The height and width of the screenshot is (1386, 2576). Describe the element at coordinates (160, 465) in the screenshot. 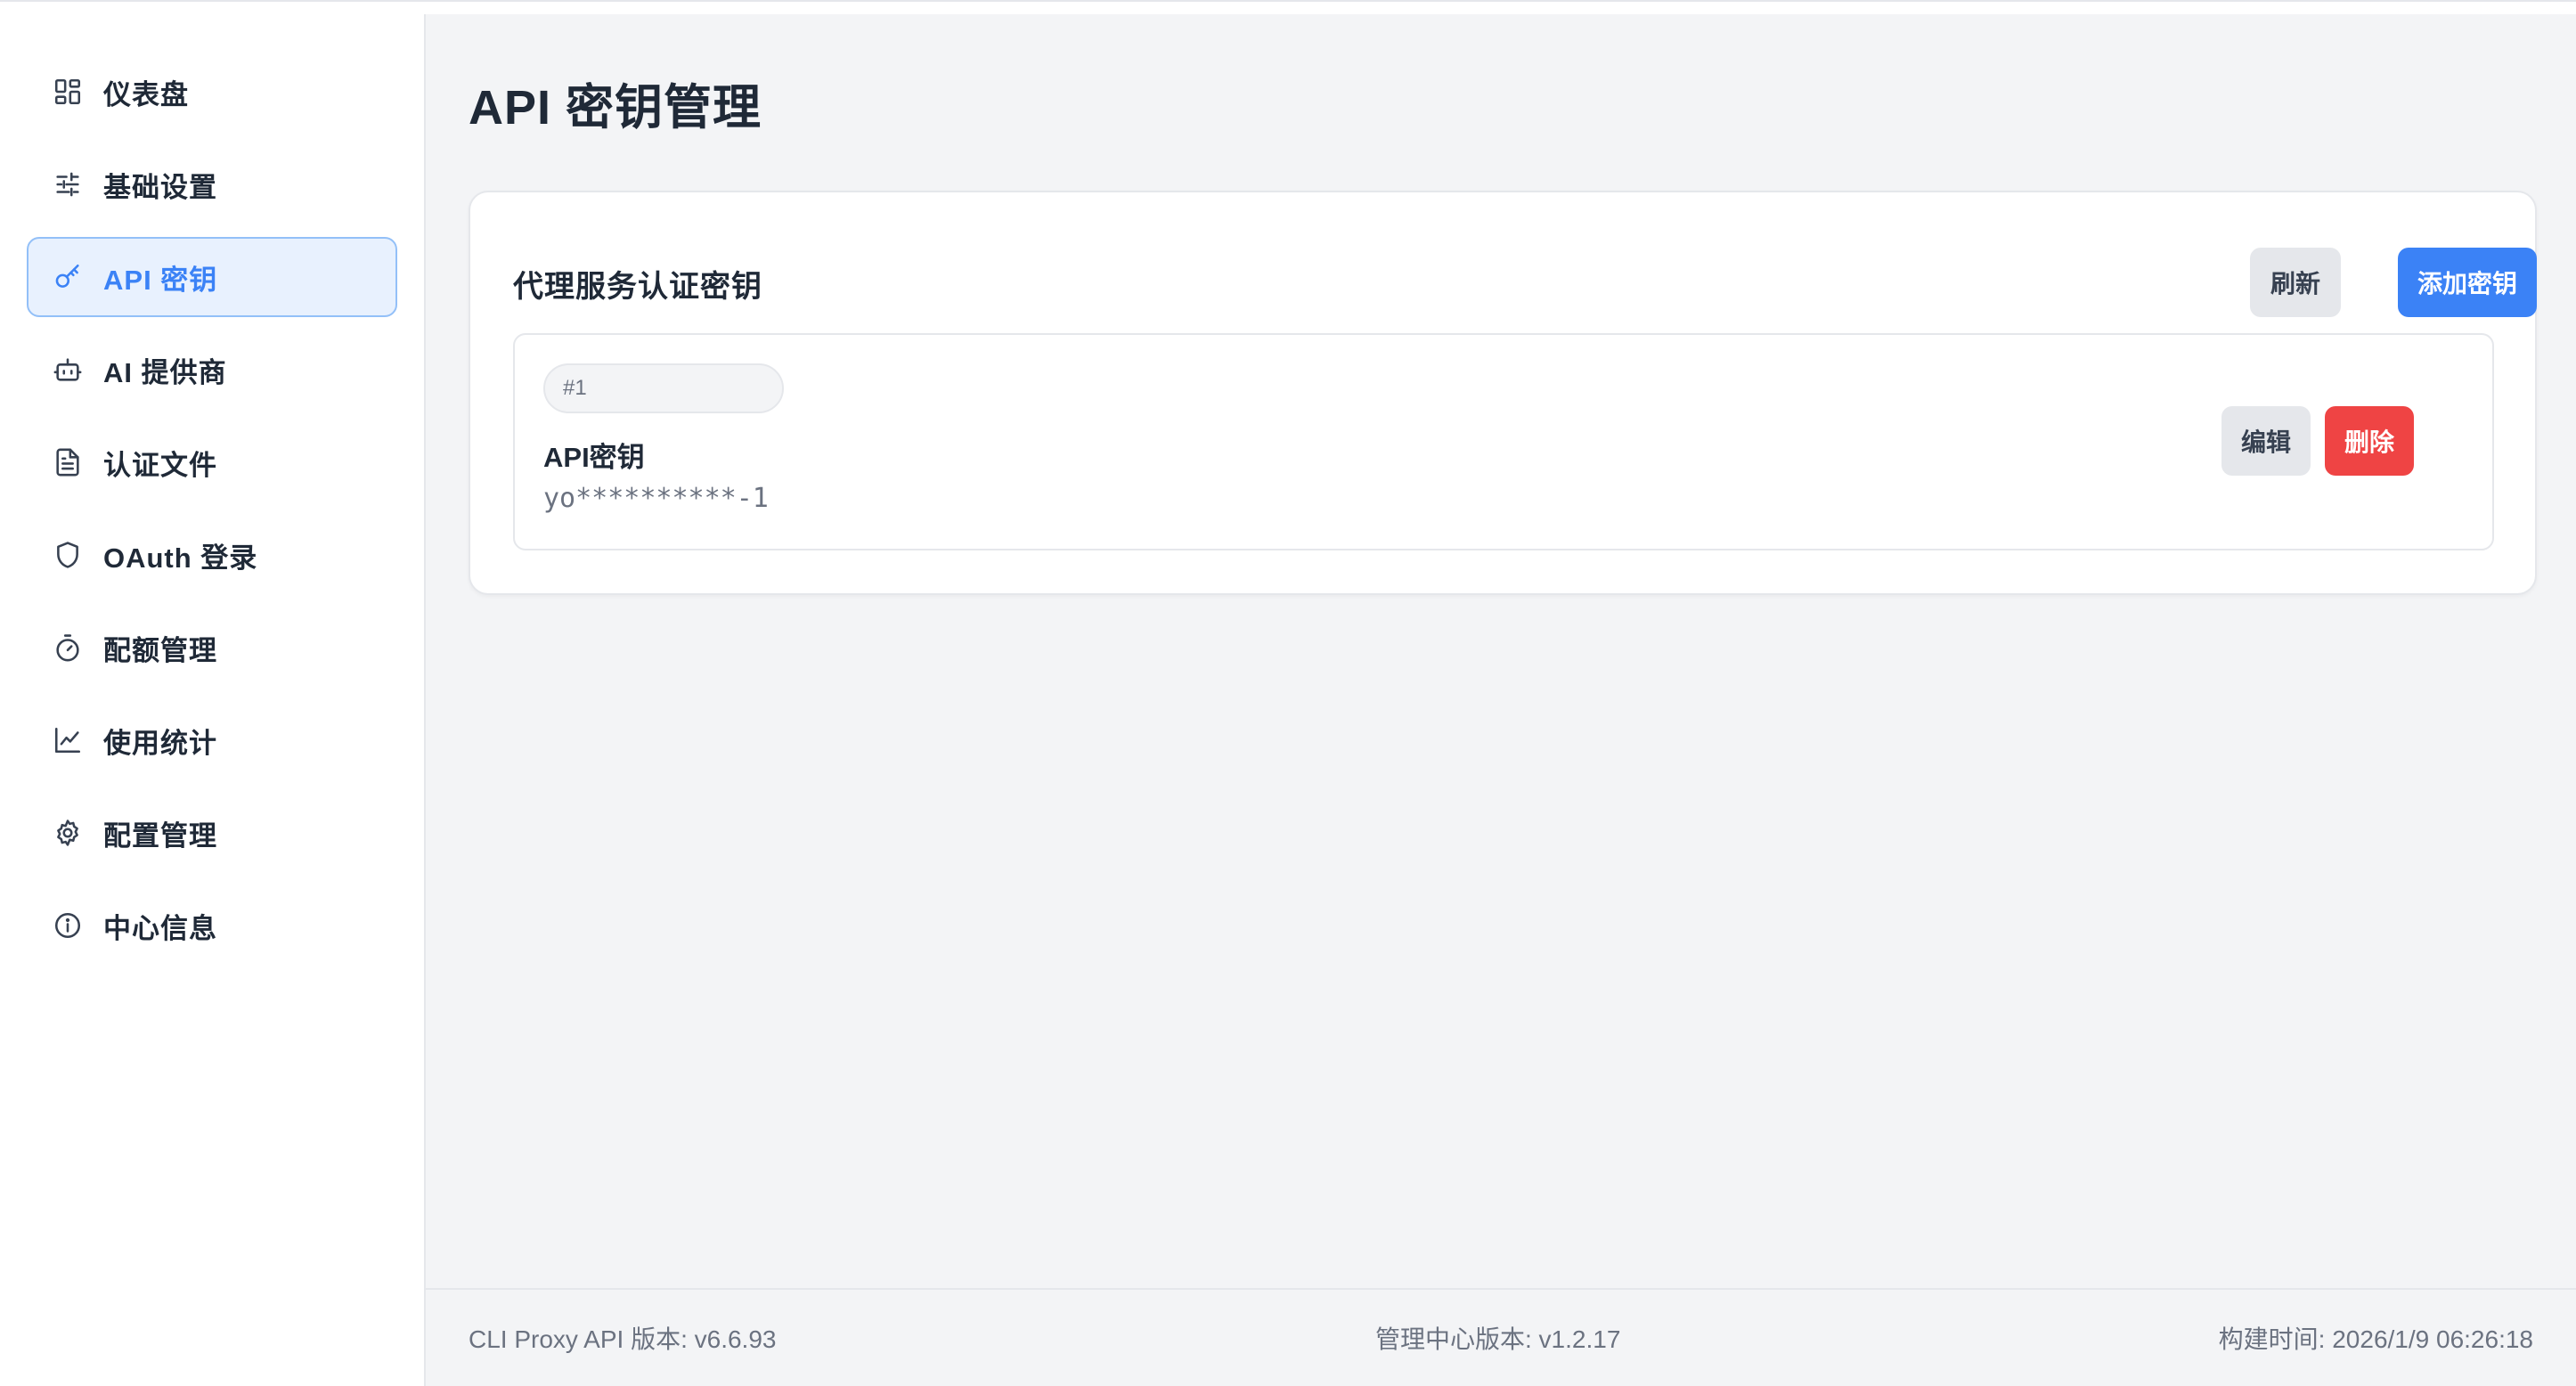

I see `sidebar-item-label: 认证文件` at that location.